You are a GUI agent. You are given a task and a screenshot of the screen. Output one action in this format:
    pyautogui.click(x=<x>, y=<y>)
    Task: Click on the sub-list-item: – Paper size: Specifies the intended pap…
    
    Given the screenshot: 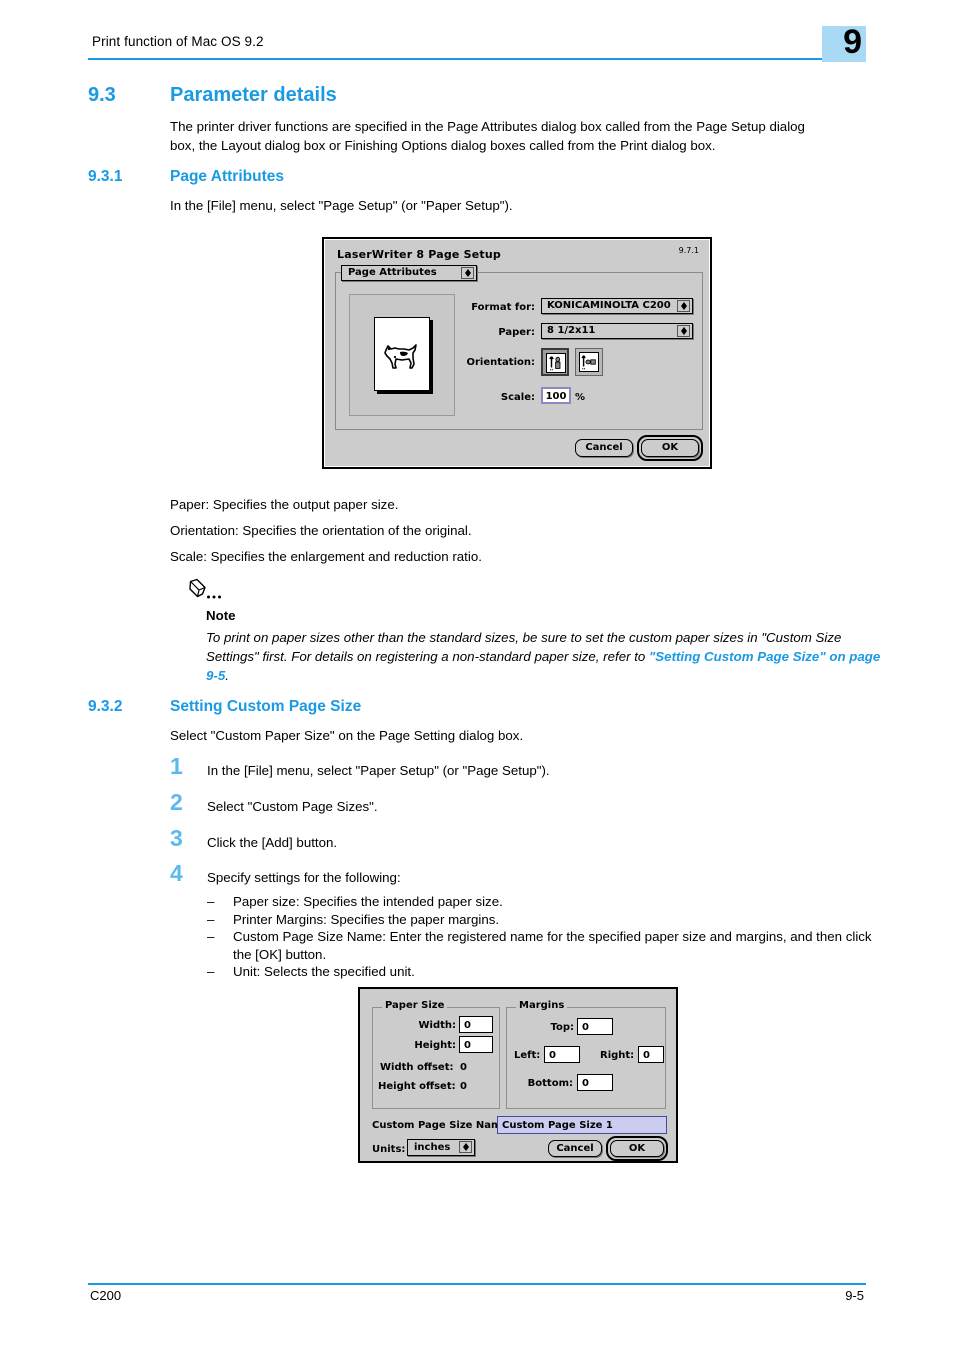 What is the action you would take?
    pyautogui.click(x=539, y=902)
    